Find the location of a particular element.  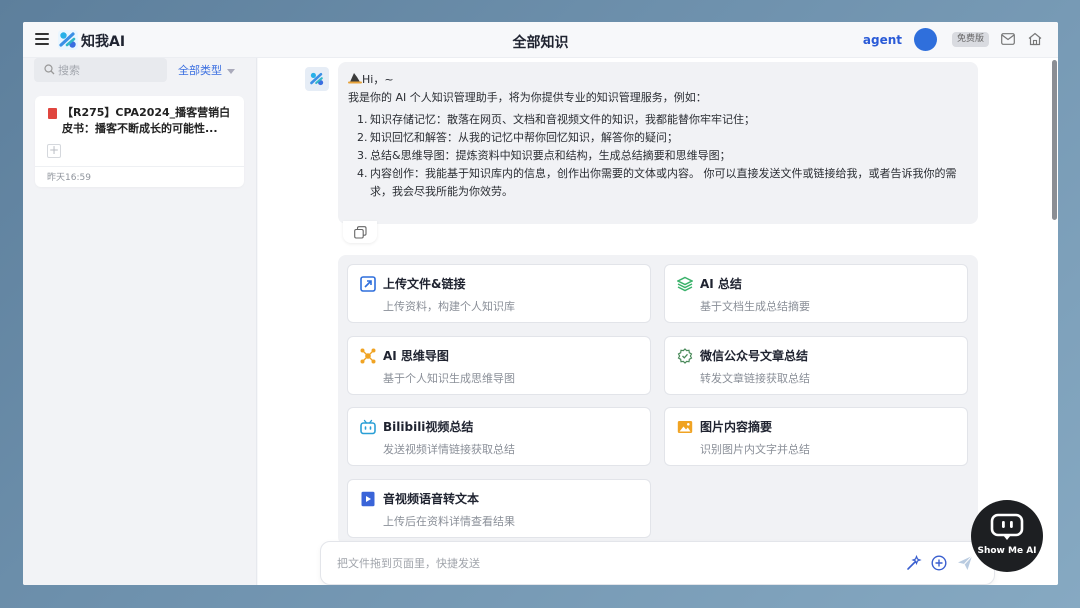

mail-icon is located at coordinates (1008, 39).